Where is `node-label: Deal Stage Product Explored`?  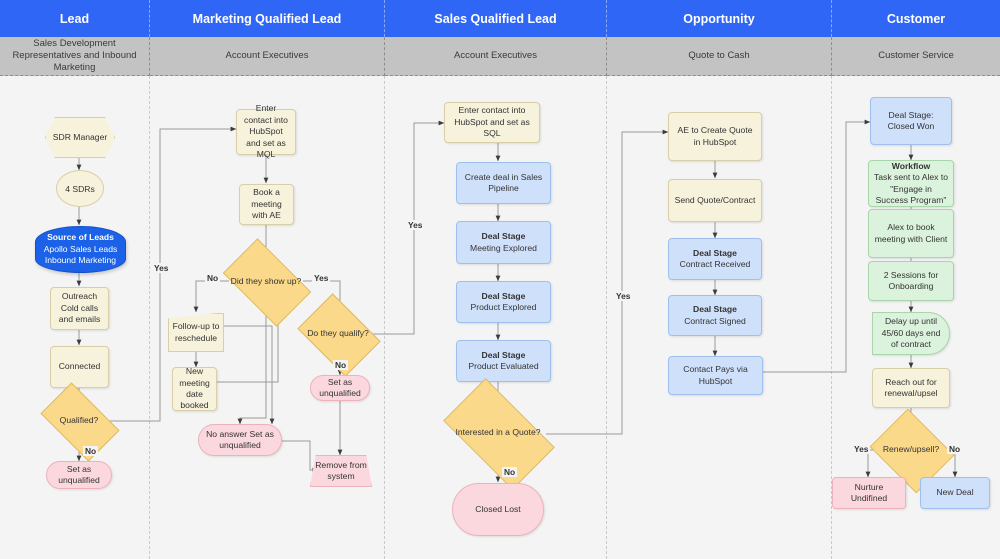
node-label: Deal Stage Product Explored is located at coordinates (503, 302).